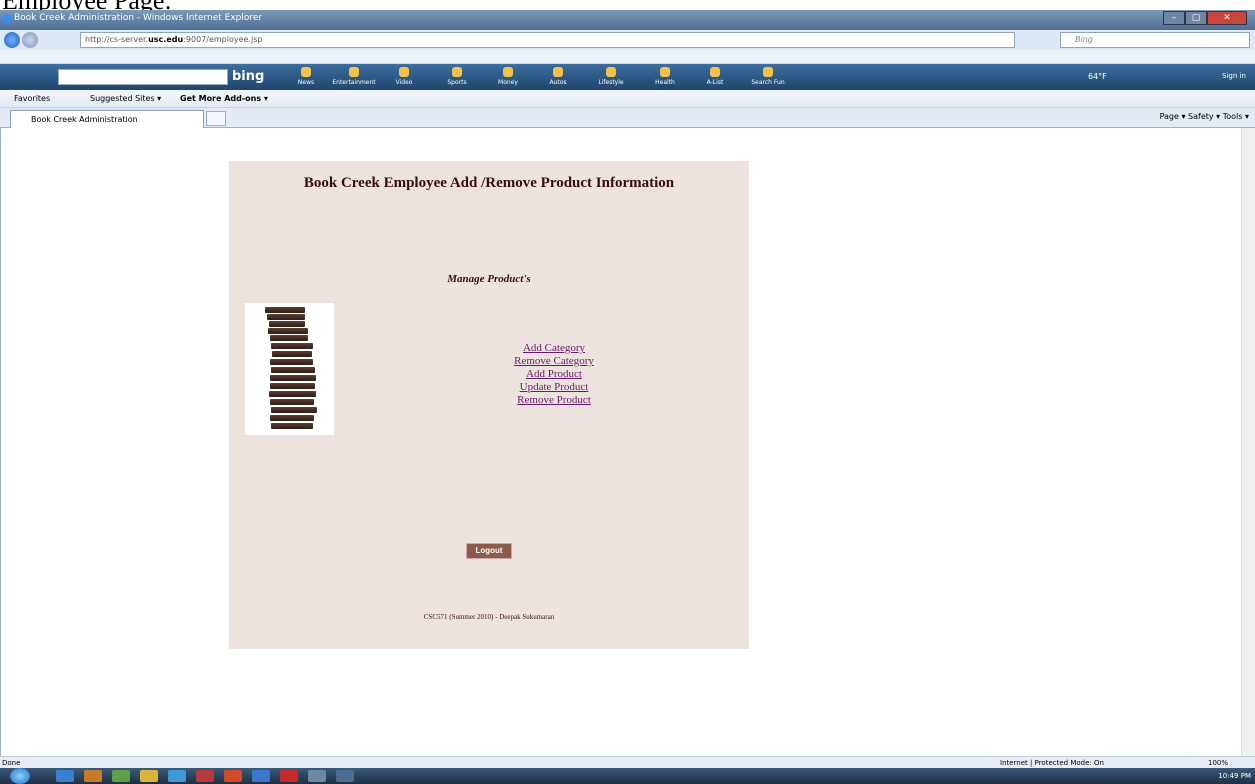 Image resolution: width=1255 pixels, height=784 pixels. I want to click on bing-item-label: Lifestyle, so click(611, 82).